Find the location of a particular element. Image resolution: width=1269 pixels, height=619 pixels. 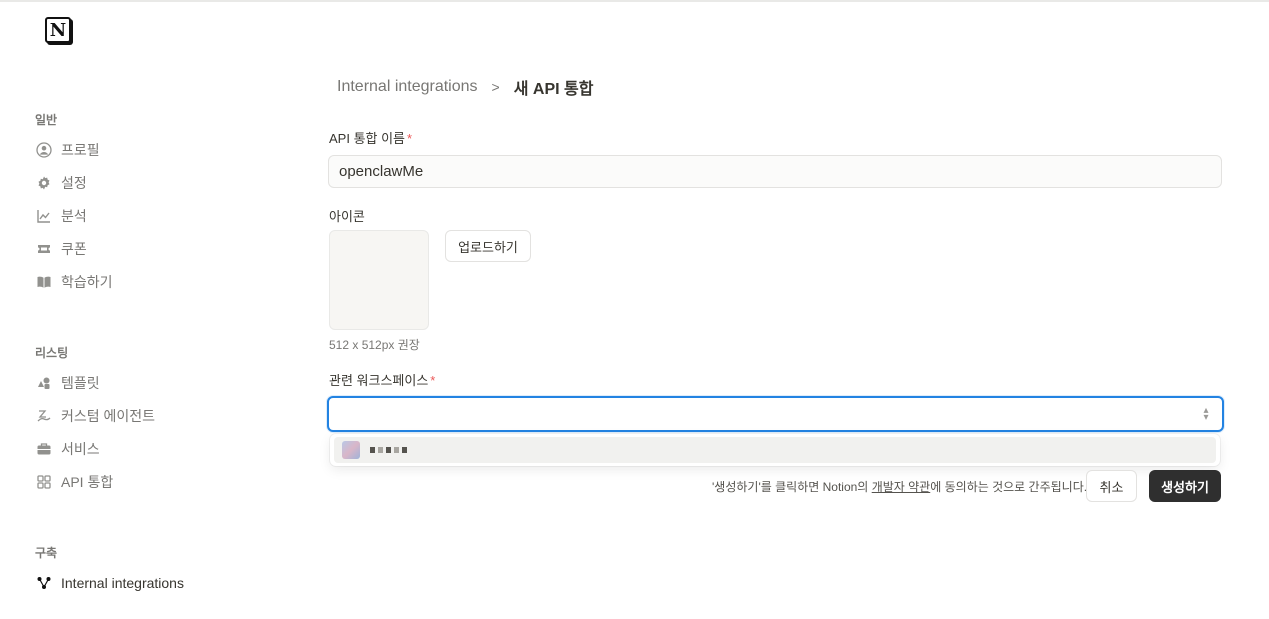

sidebar-item-api-integrations: API 통합 is located at coordinates (145, 482).